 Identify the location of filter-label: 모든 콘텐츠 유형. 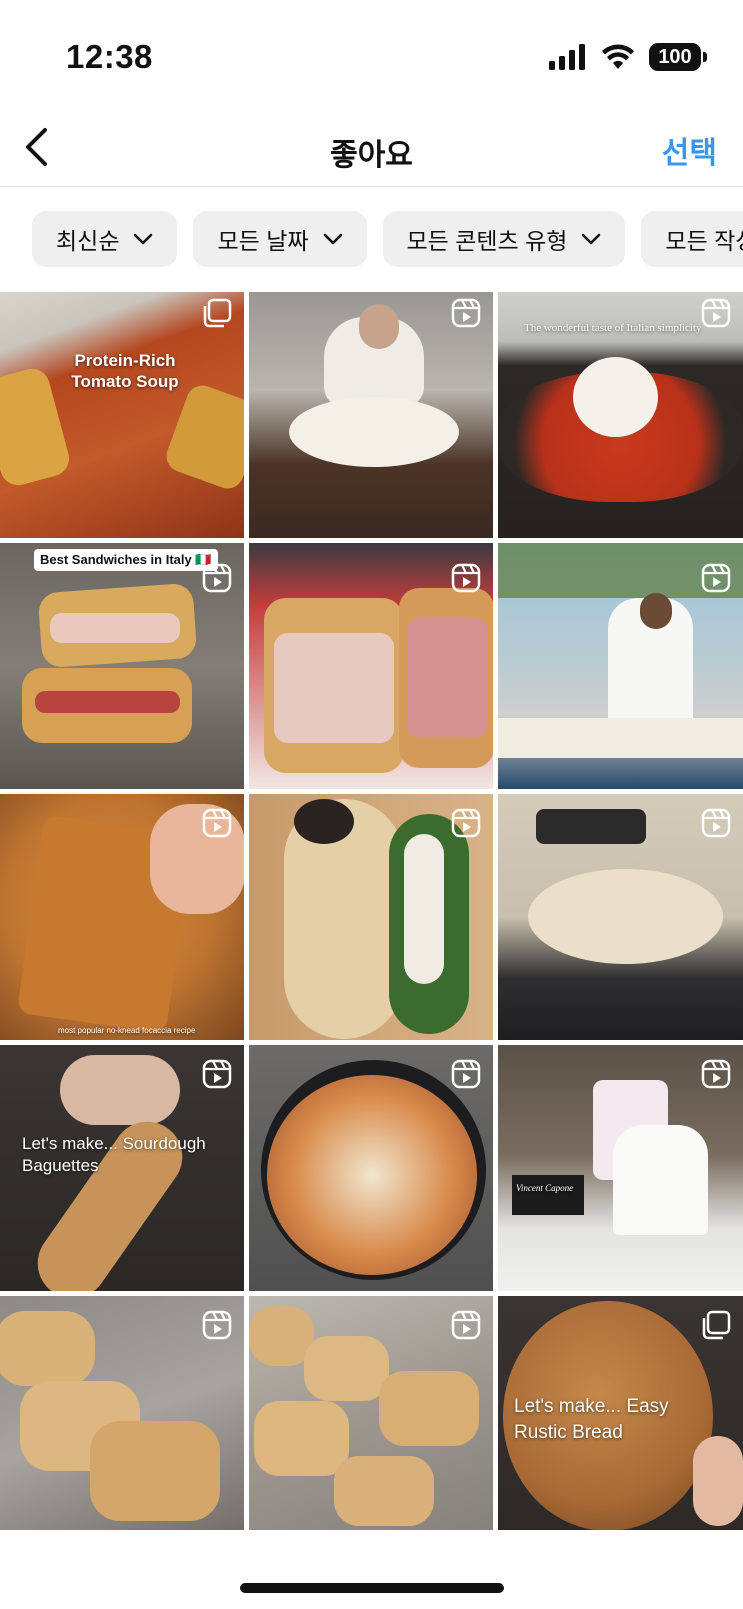
(487, 241).